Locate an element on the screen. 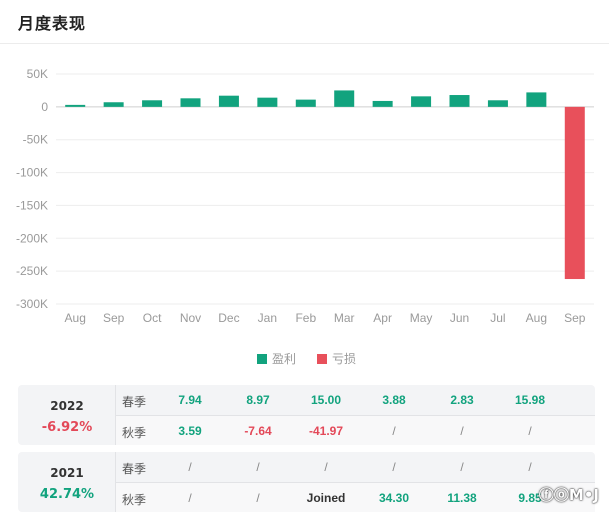 This screenshot has width=609, height=519. table-cell: 3.59 is located at coordinates (190, 431).